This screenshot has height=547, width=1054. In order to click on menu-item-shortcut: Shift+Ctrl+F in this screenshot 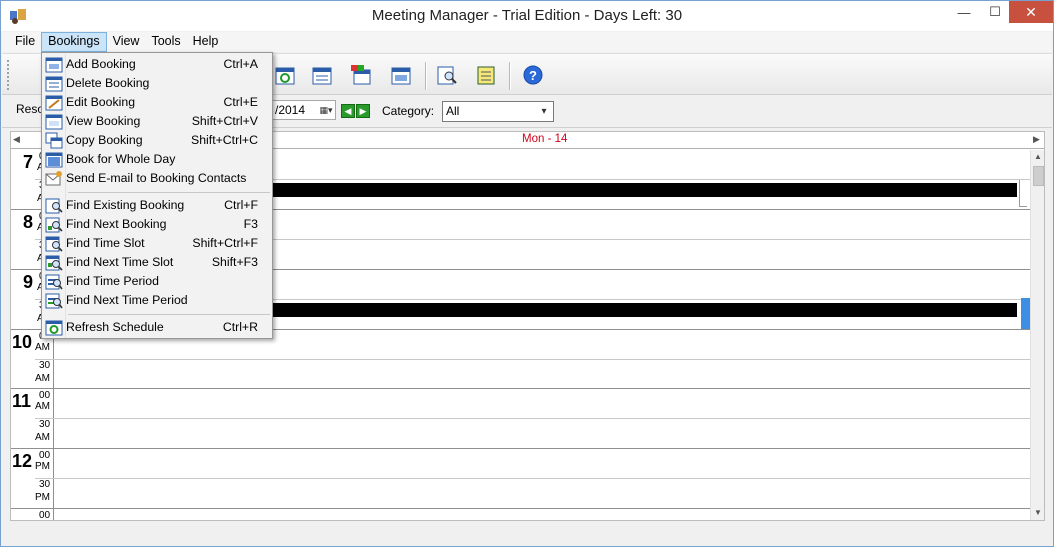, I will do `click(225, 243)`.